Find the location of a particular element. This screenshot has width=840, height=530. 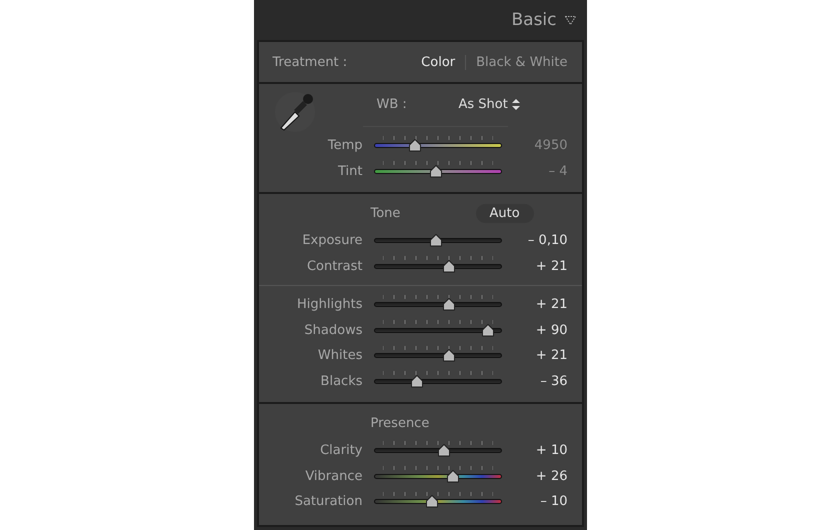

treatment-option: Black & White is located at coordinates (522, 62).